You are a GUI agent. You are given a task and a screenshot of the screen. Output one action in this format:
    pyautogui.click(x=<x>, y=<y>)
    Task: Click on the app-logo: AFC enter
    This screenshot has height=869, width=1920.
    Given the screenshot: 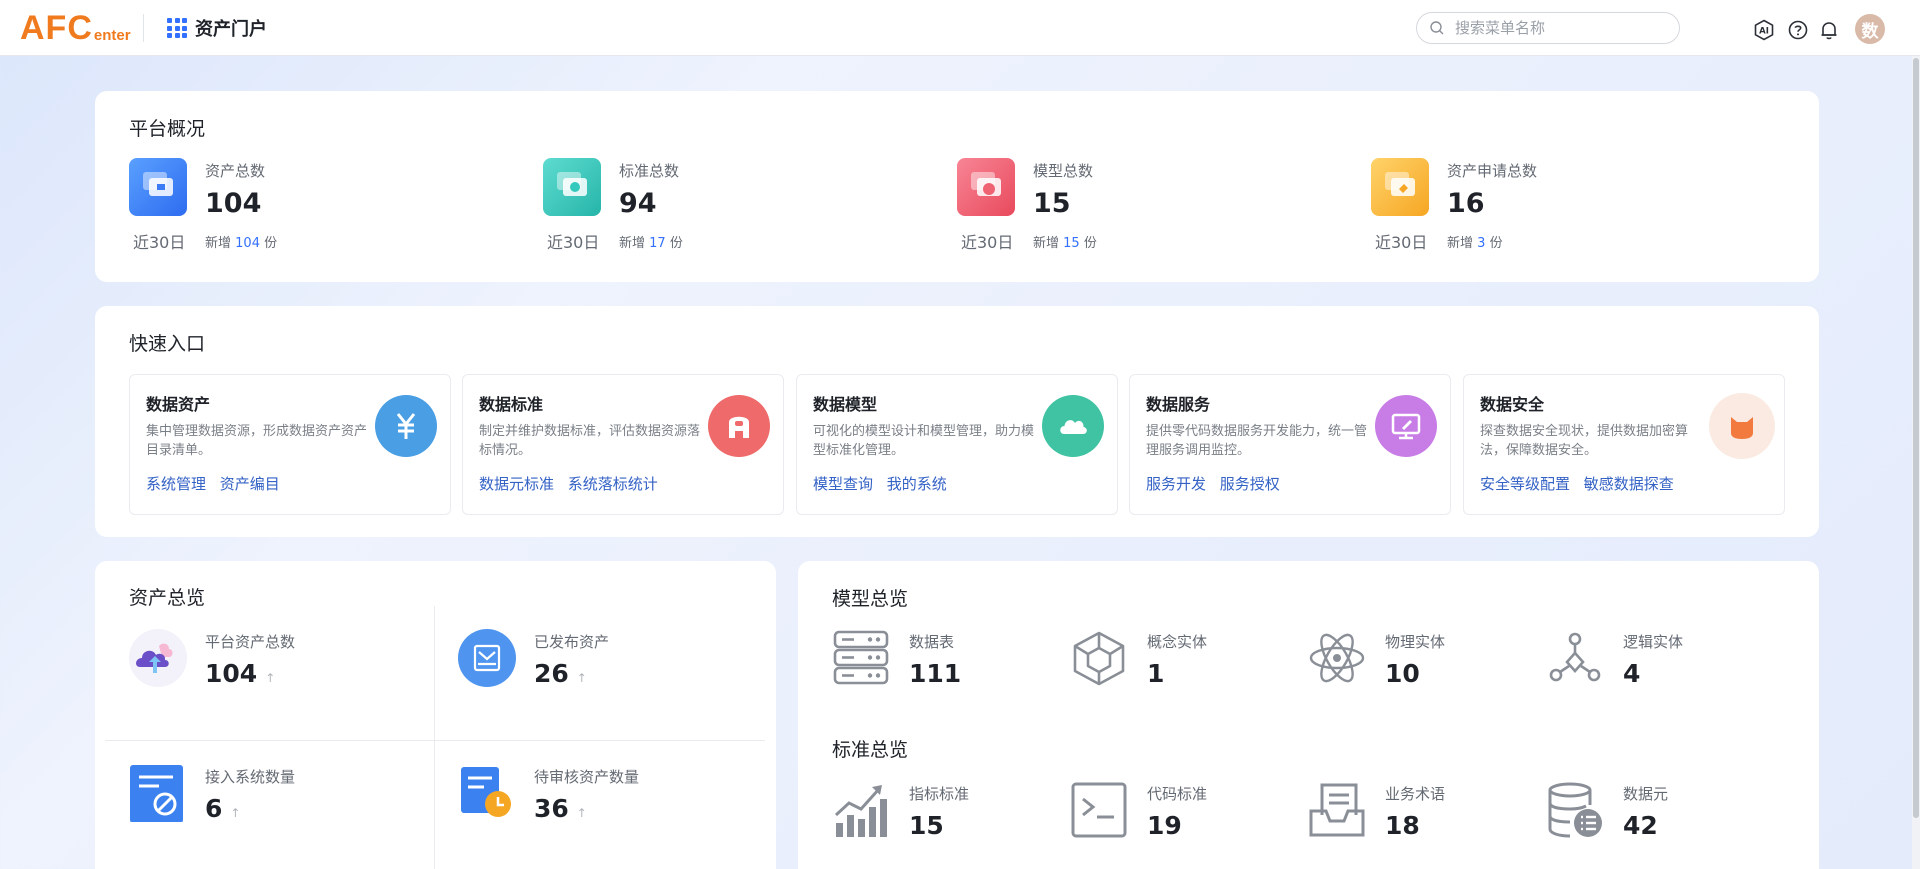 What is the action you would take?
    pyautogui.click(x=75, y=28)
    